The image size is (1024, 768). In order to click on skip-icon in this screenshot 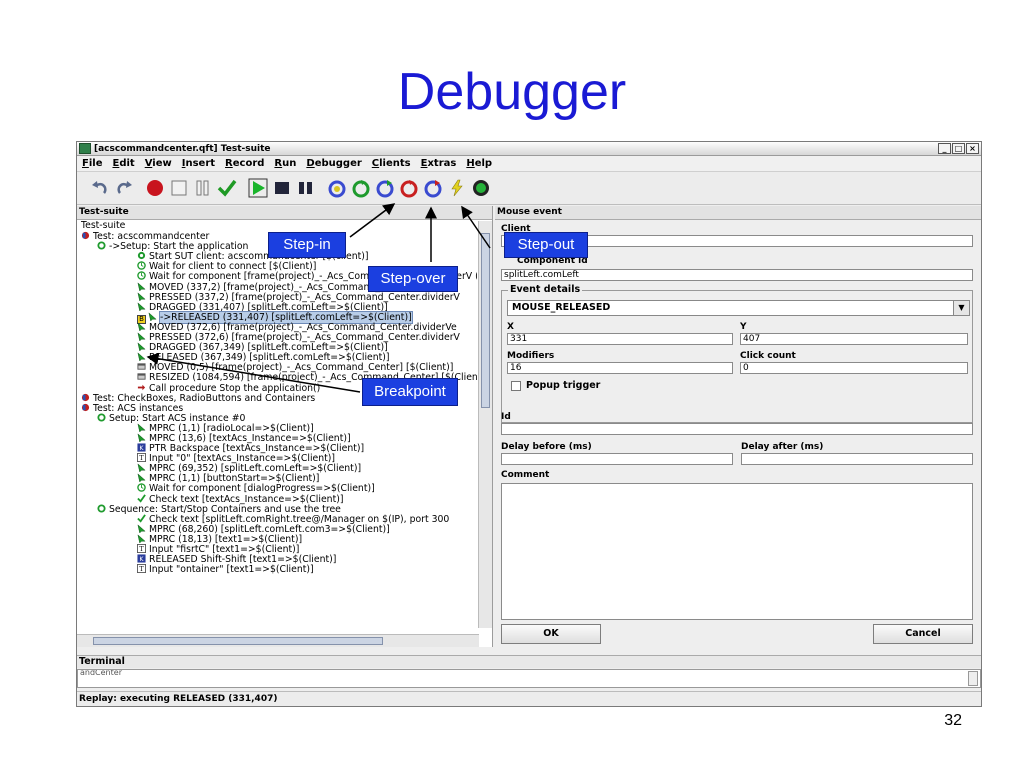, I will do `click(433, 188)`.